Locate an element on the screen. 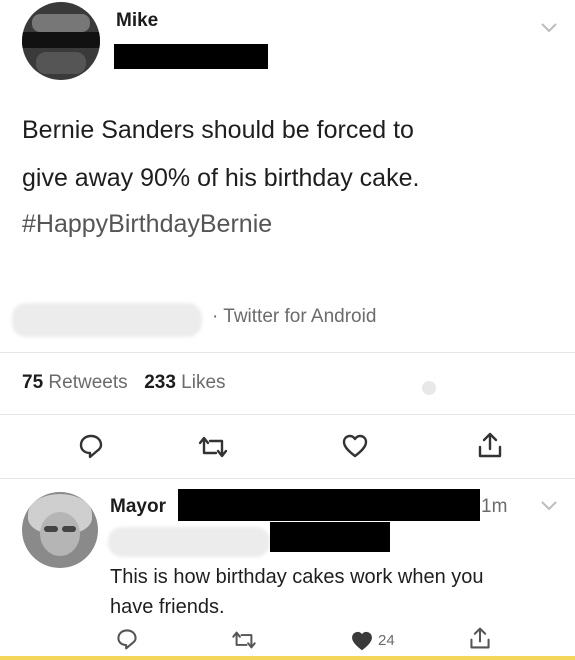 This screenshot has height=660, width=575. reply-menu-chevron-icon is located at coordinates (549, 506).